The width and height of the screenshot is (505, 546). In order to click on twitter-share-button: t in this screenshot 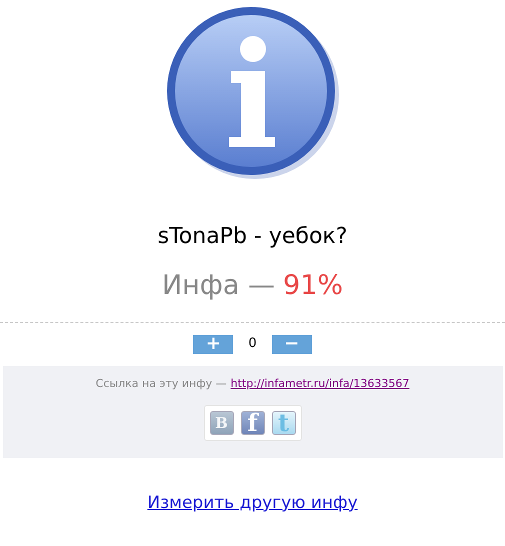, I will do `click(284, 423)`.